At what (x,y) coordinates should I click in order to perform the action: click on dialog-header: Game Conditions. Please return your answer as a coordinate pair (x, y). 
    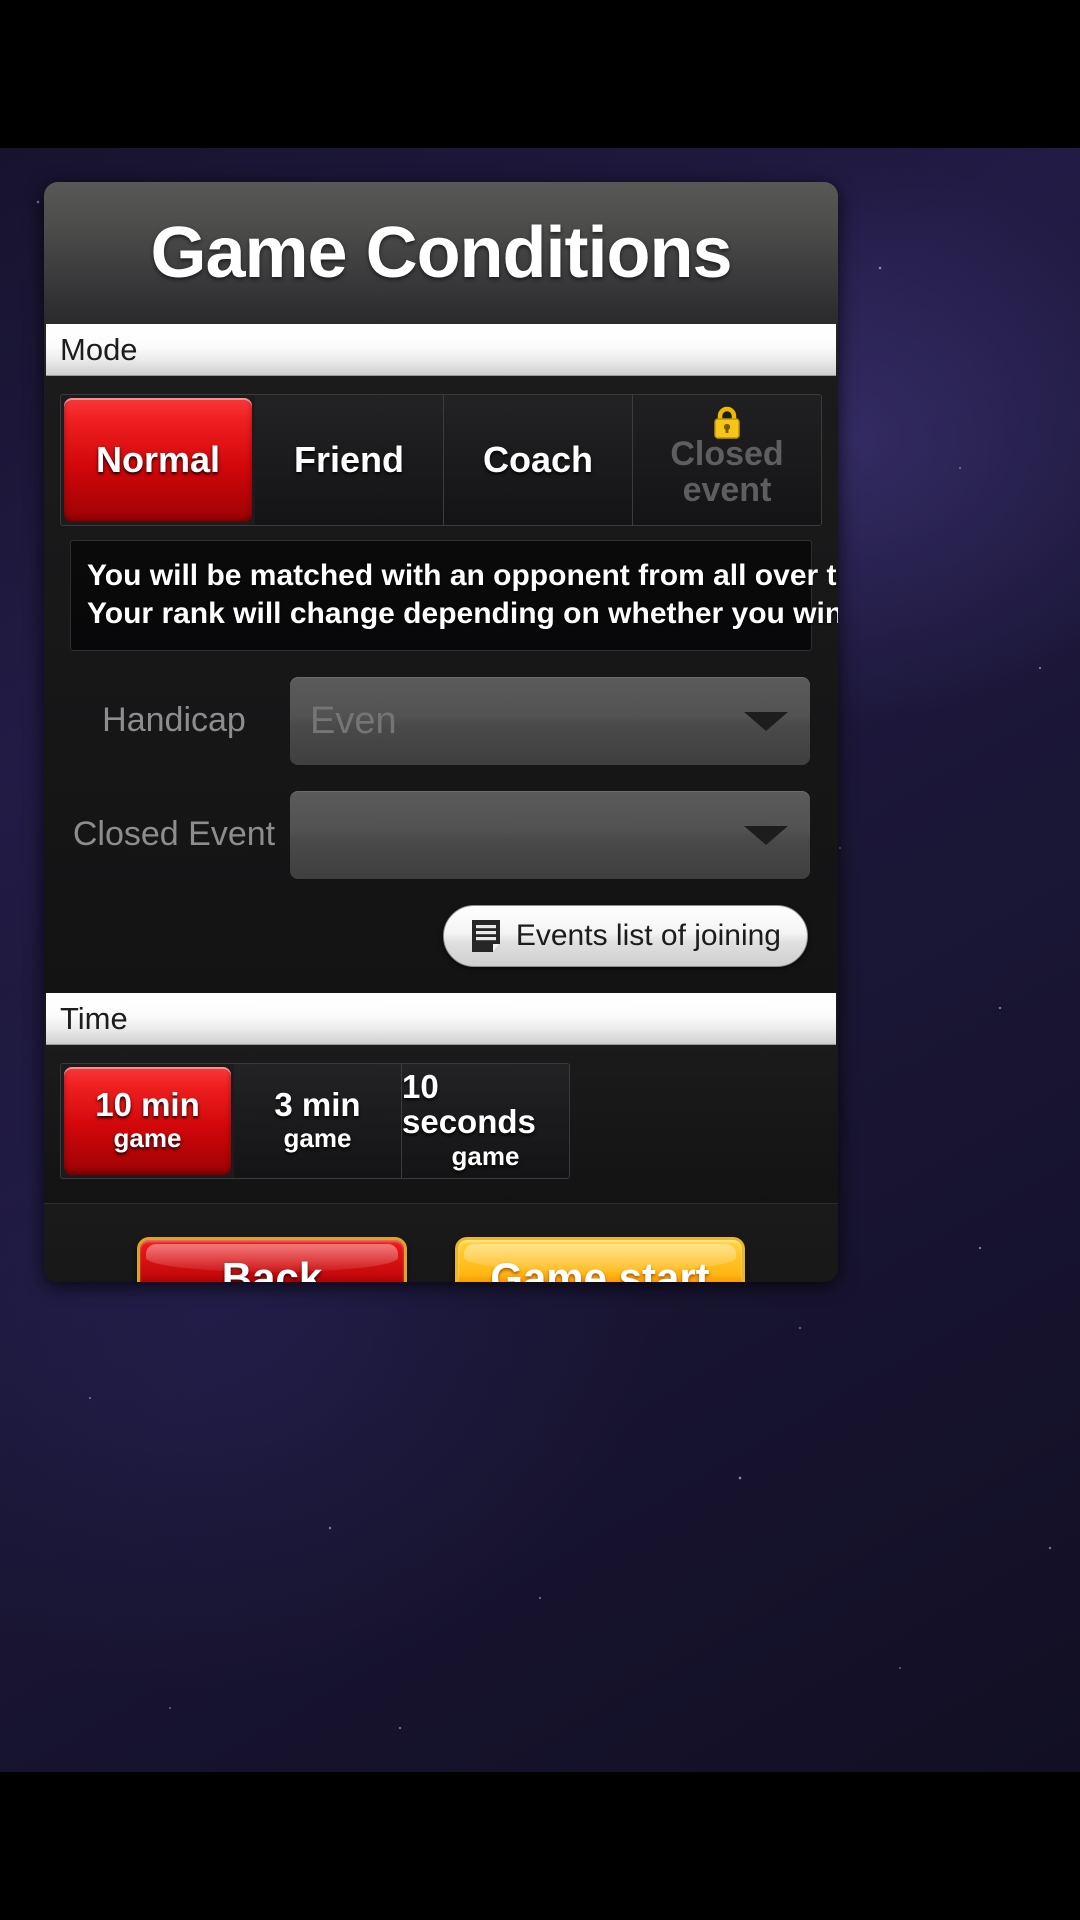
    Looking at the image, I should click on (441, 253).